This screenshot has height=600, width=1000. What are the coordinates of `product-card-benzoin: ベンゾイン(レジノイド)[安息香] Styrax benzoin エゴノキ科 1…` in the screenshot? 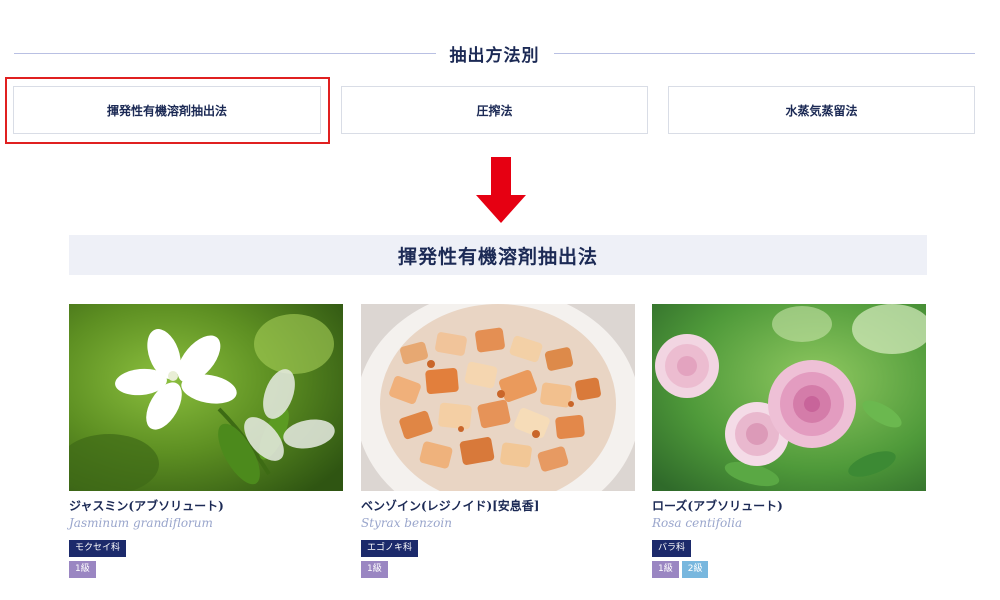 It's located at (498, 441).